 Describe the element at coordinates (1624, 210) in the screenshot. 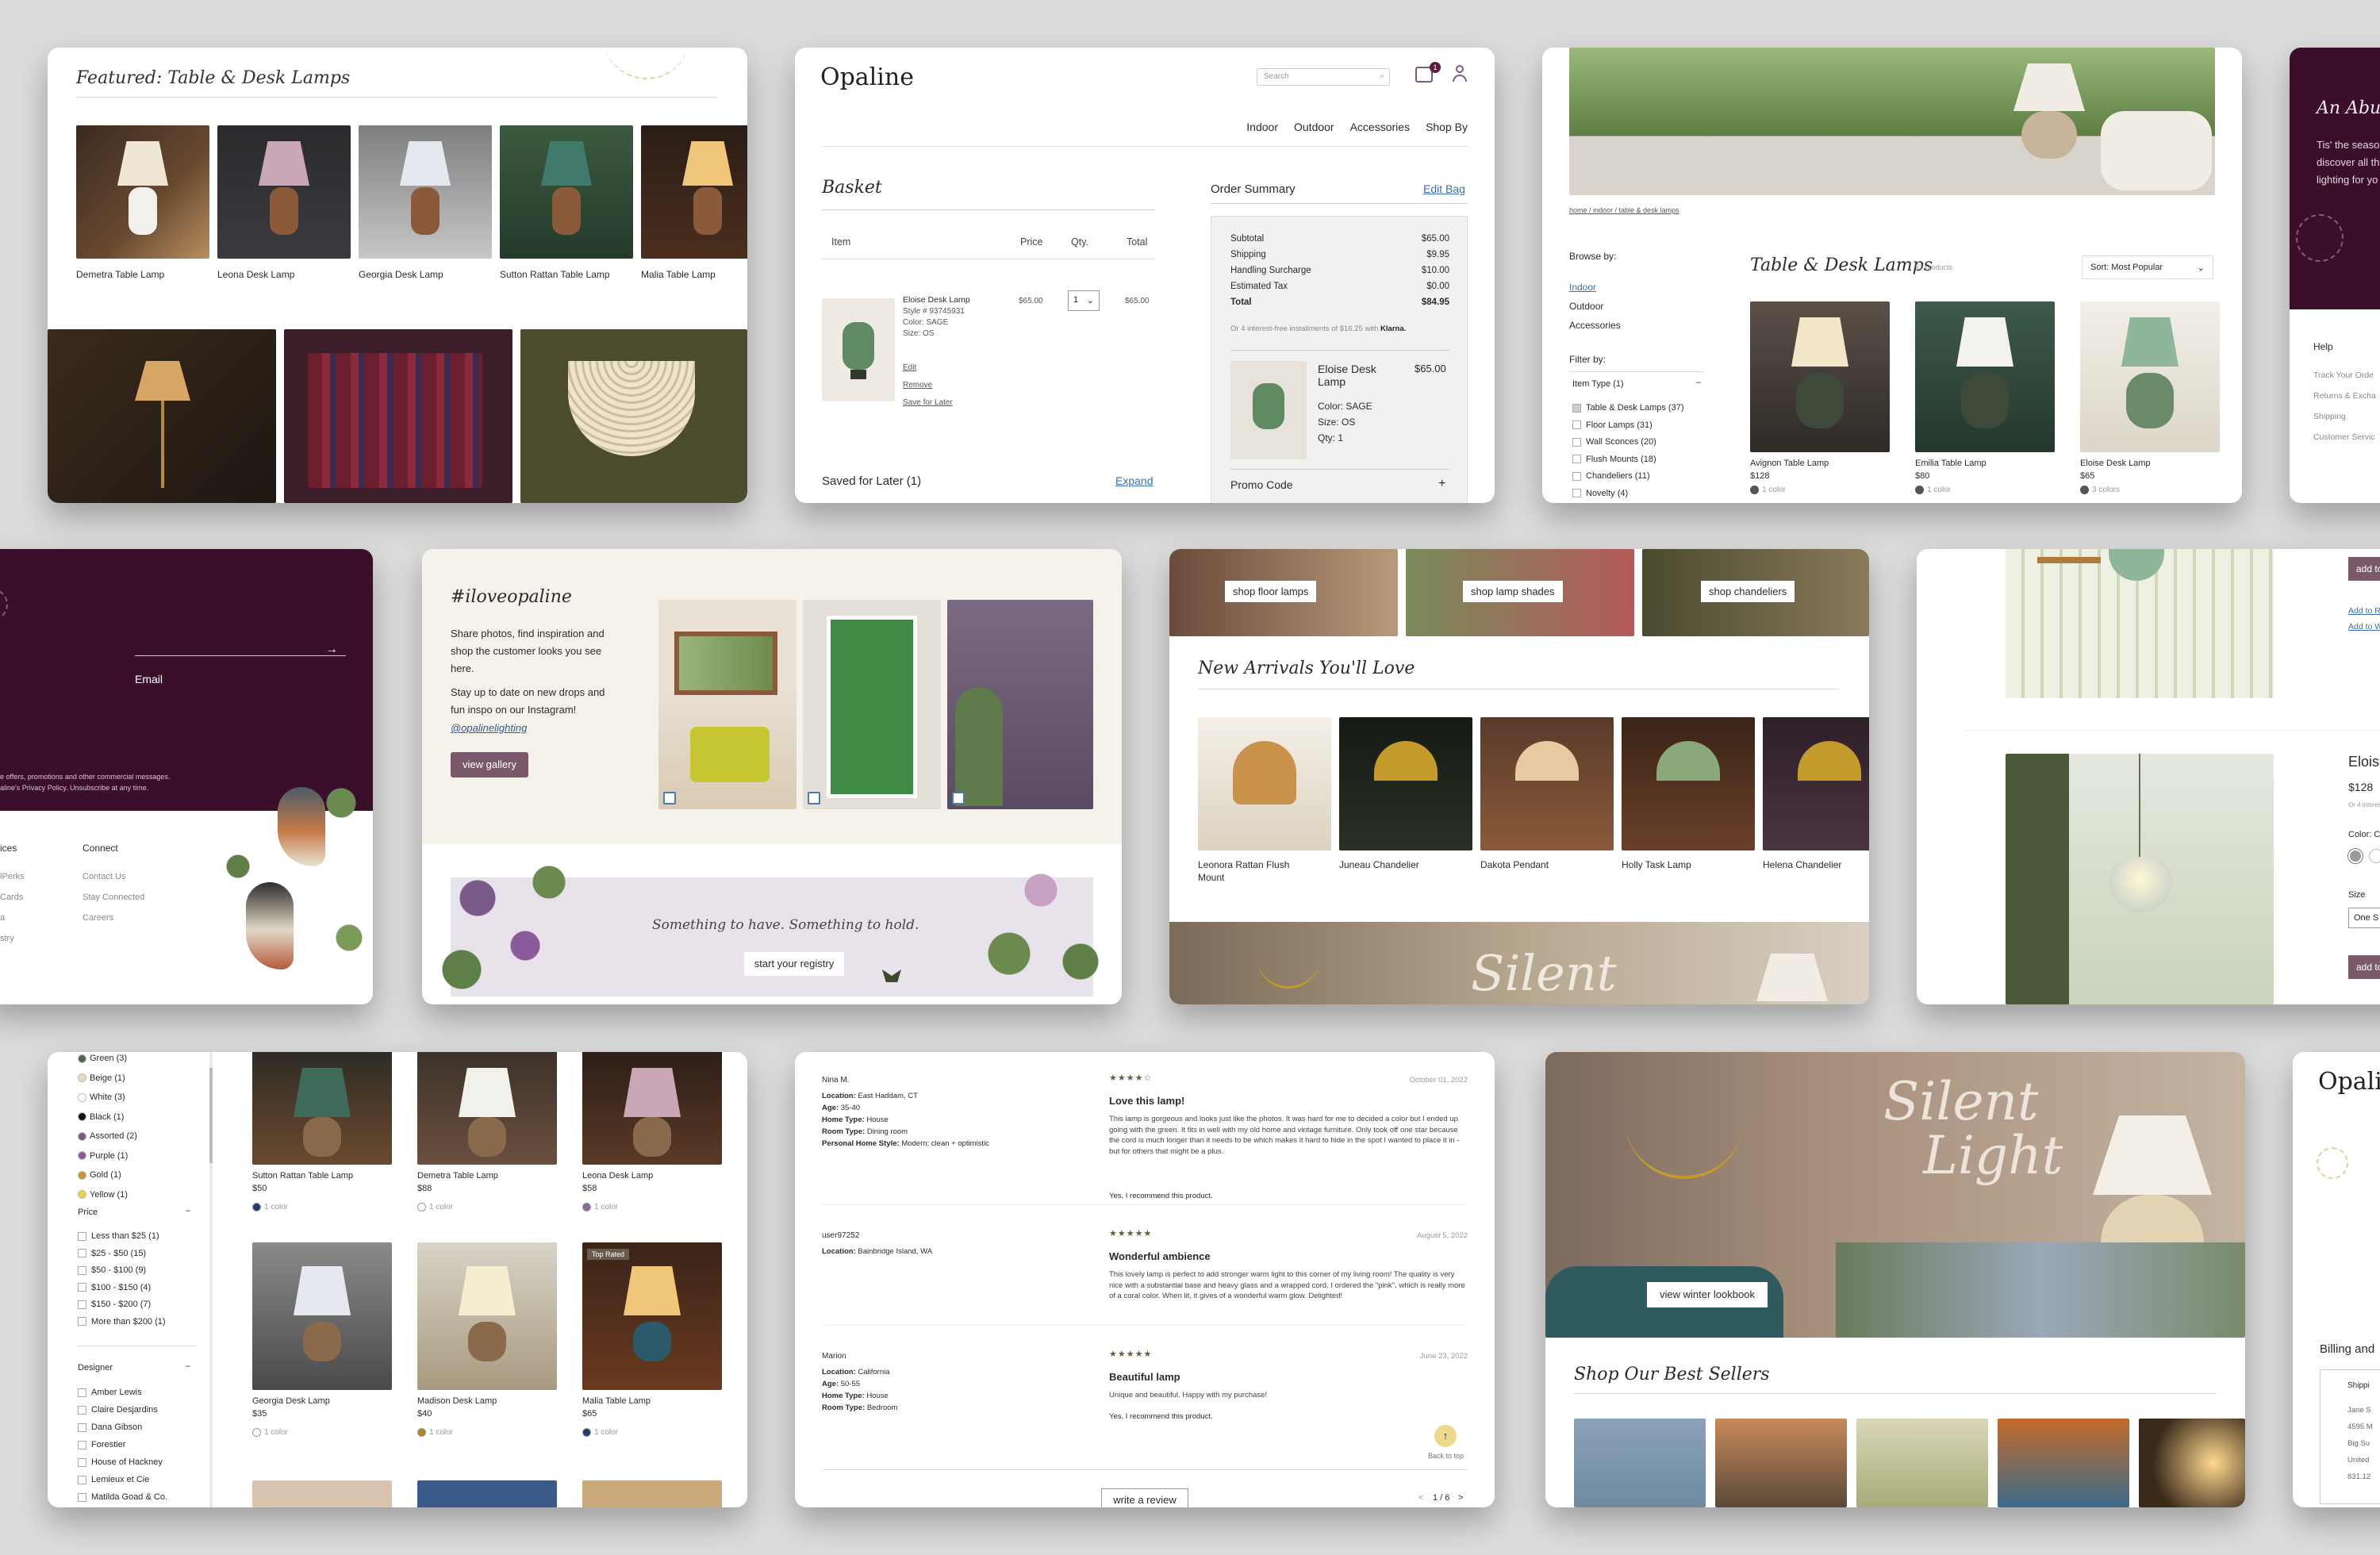

I see `breadcrumb: home / indoor / table & desk lamps` at that location.